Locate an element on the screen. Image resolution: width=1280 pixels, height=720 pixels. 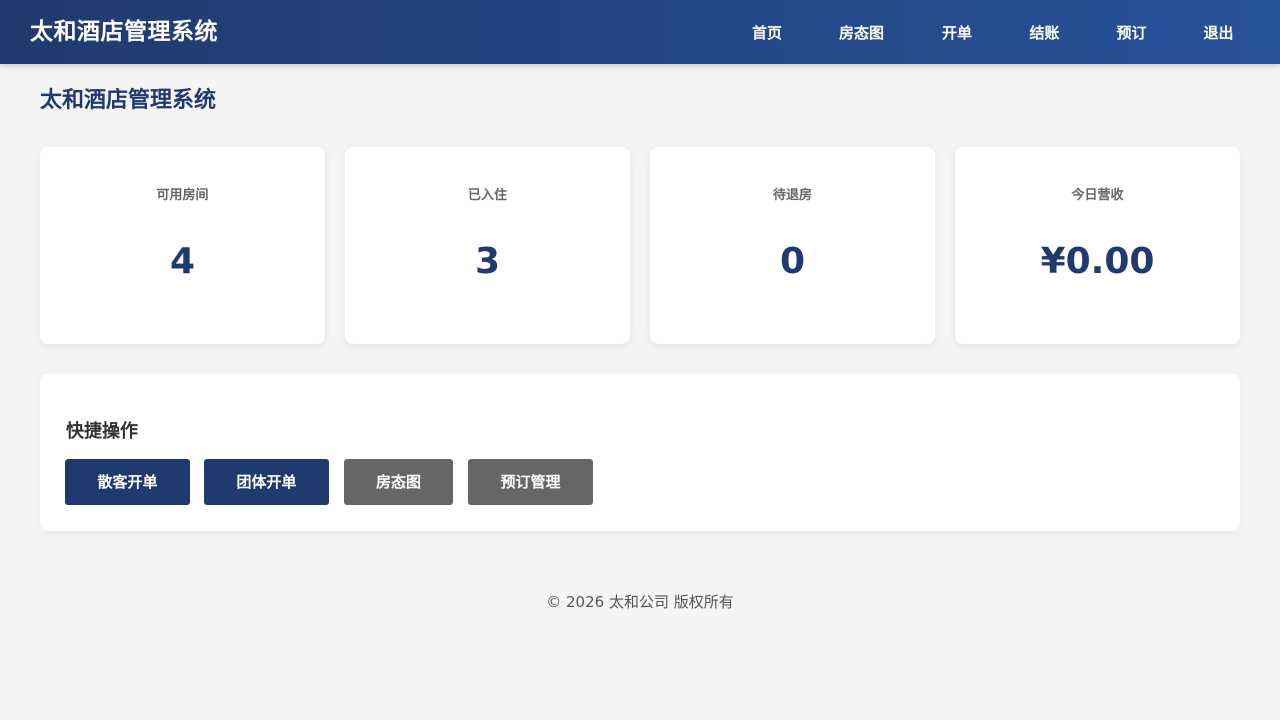
stat-label: 待退房 is located at coordinates (792, 195).